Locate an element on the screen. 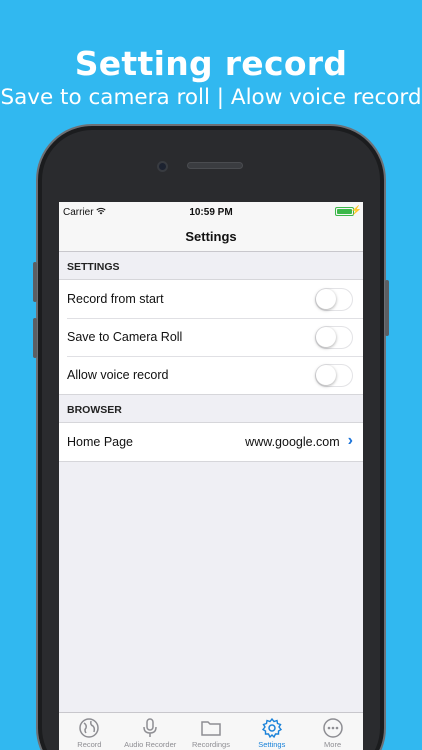 The image size is (422, 750). more-icon is located at coordinates (332, 728).